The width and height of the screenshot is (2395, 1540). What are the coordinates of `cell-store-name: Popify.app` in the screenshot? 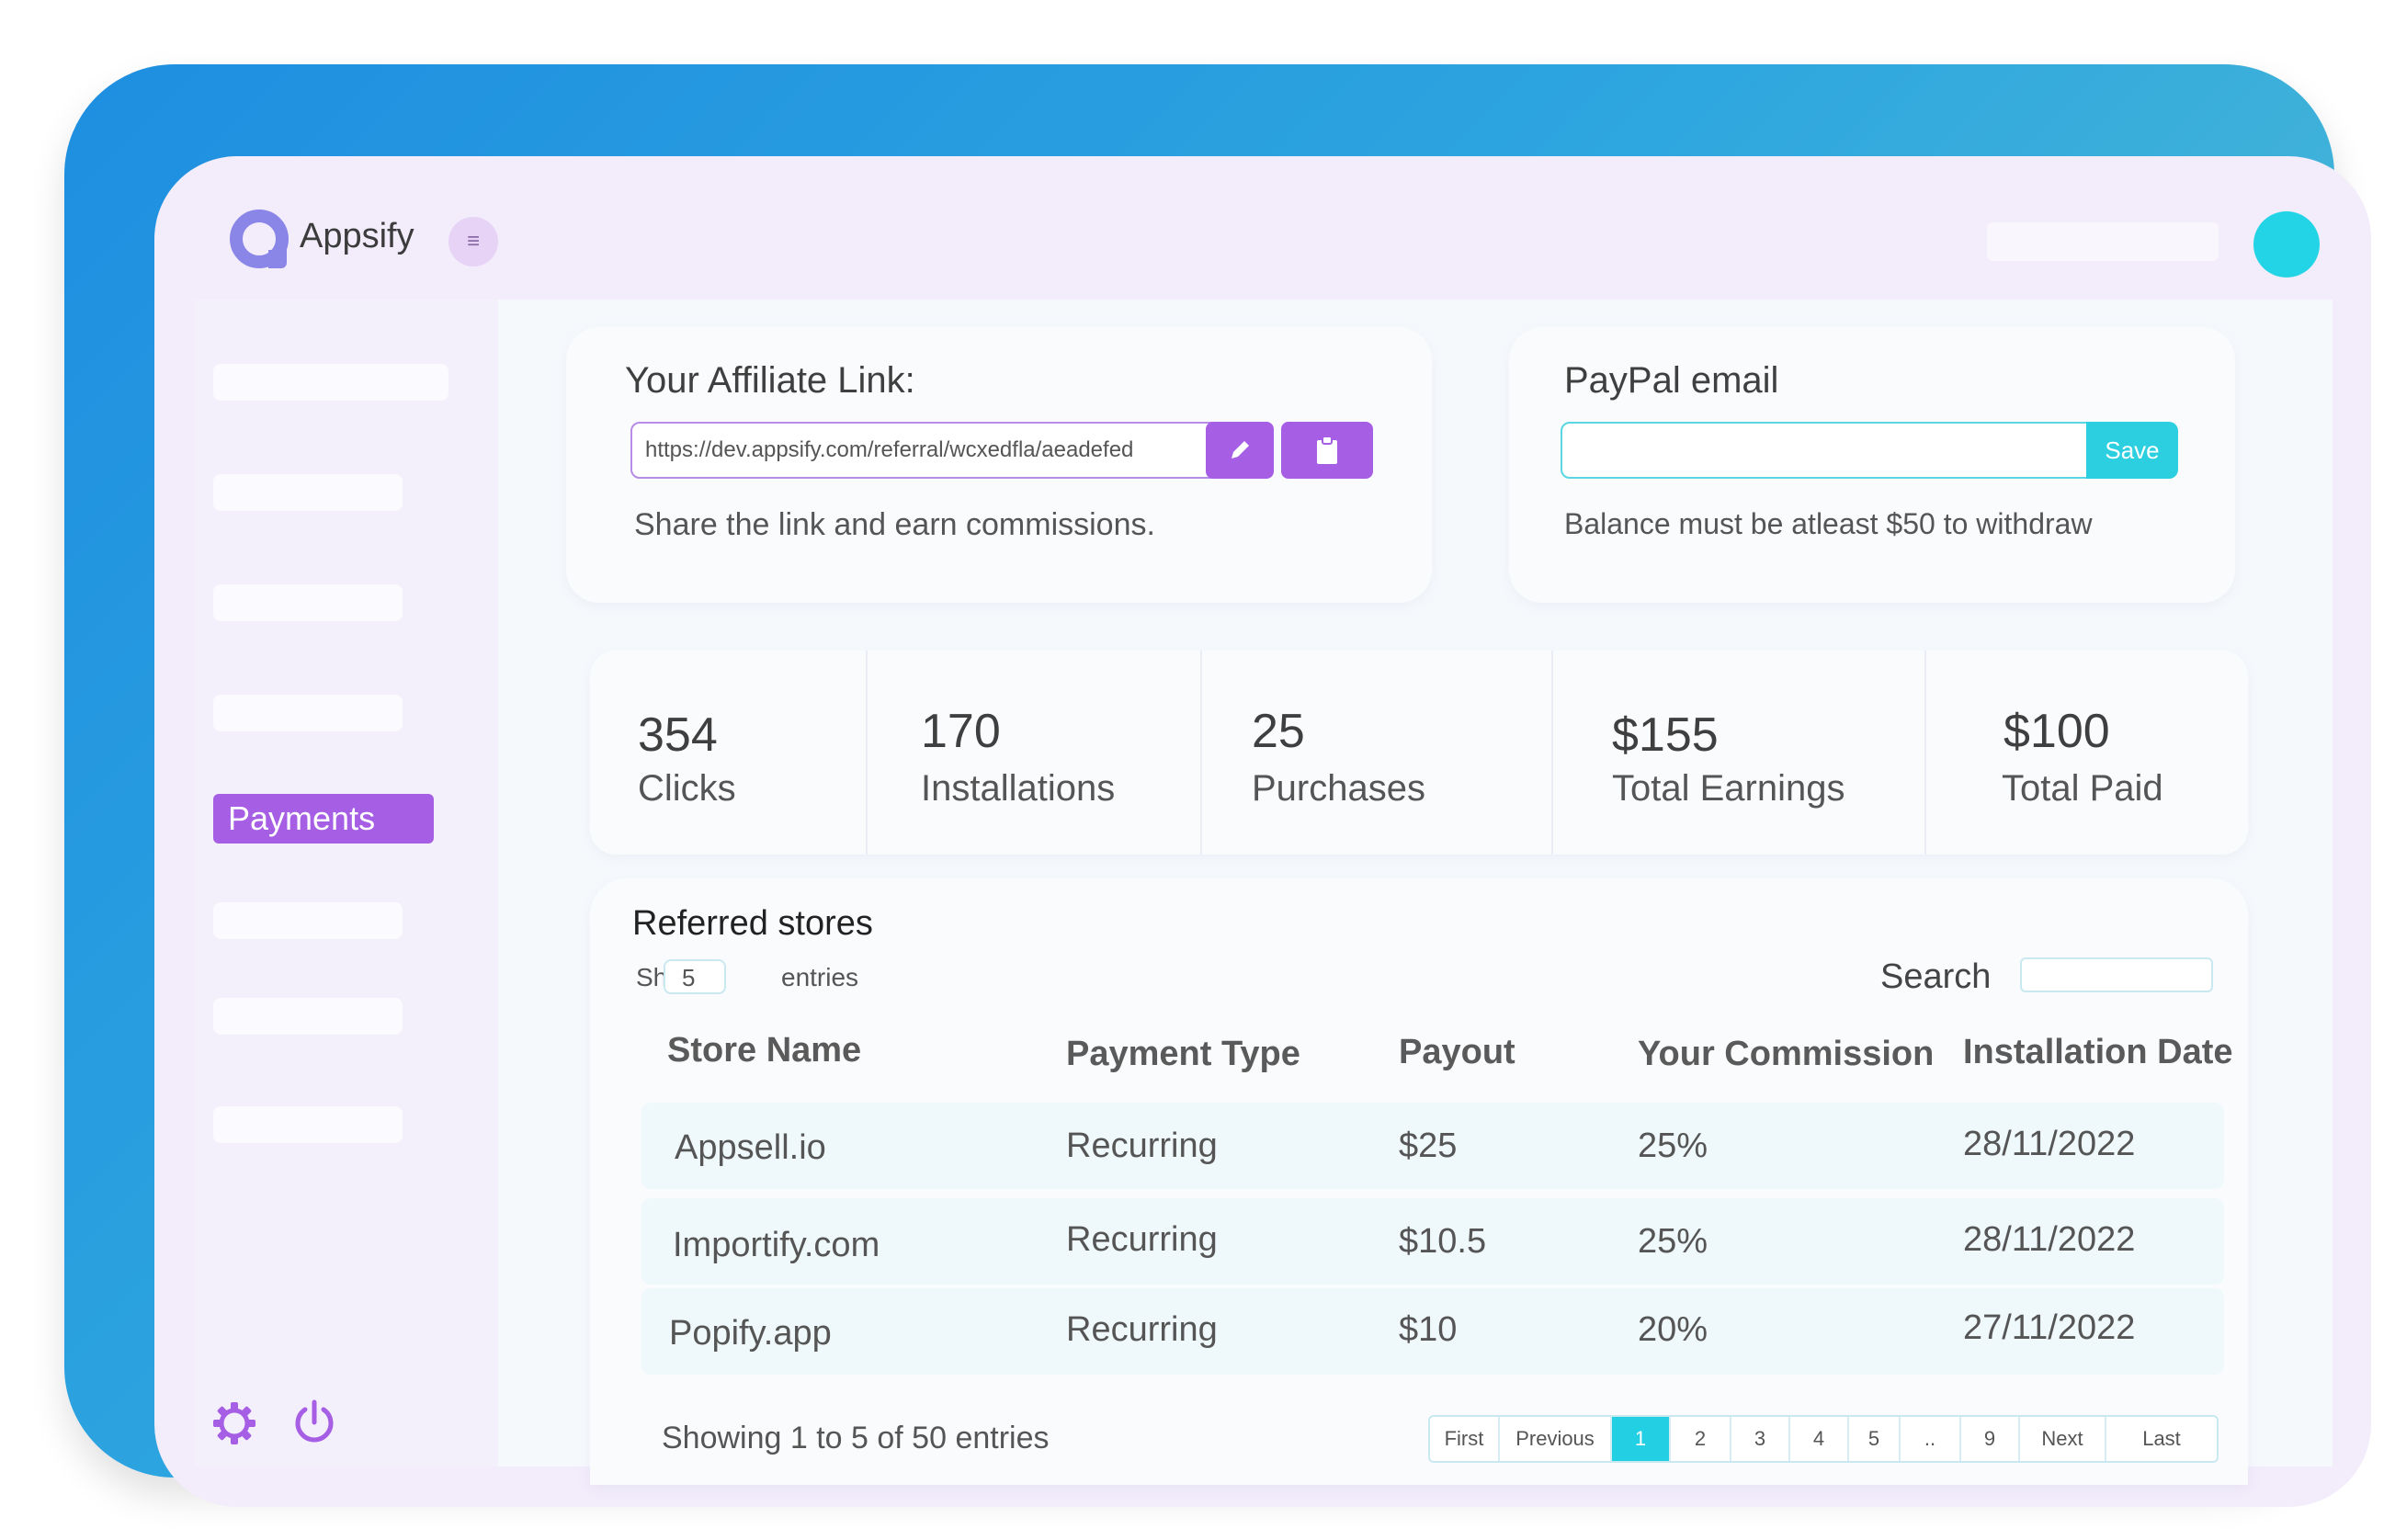 It's located at (750, 1333).